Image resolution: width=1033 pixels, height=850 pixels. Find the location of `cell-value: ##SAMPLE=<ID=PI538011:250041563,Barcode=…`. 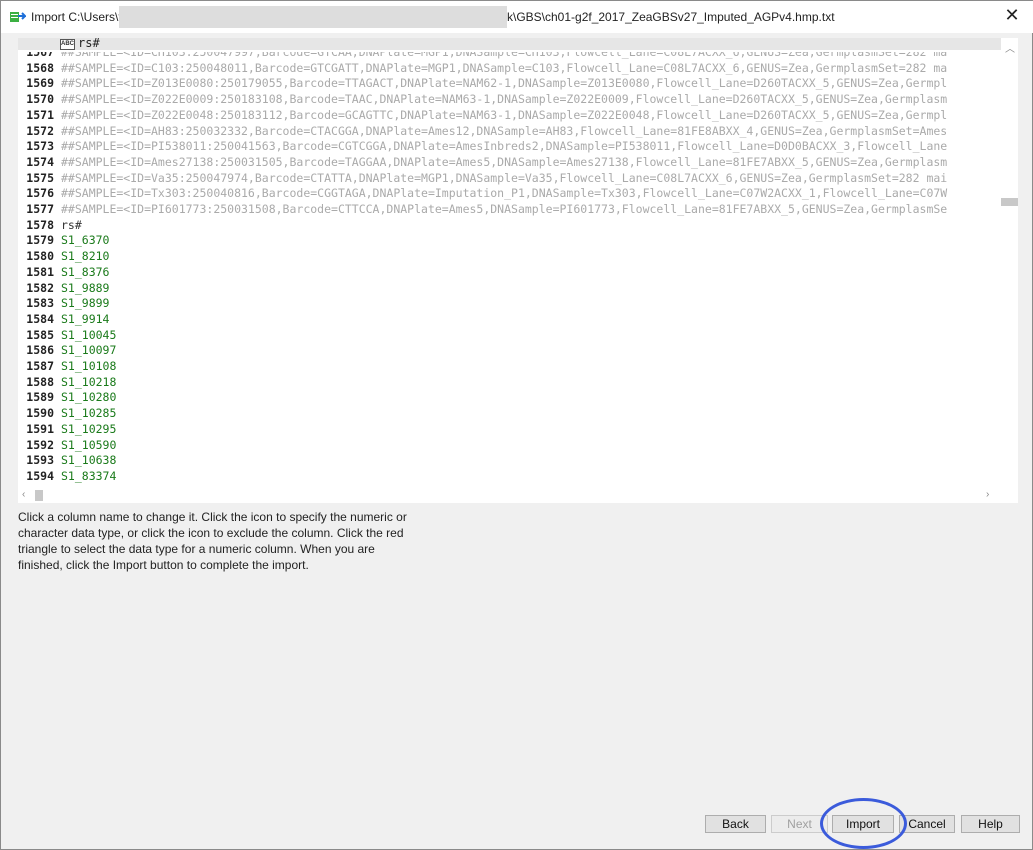

cell-value: ##SAMPLE=<ID=PI538011:250041563,Barcode=… is located at coordinates (504, 146).